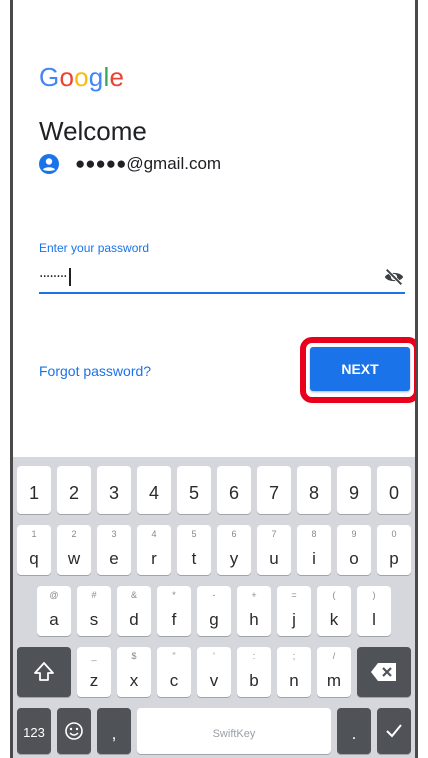 This screenshot has width=428, height=758. Describe the element at coordinates (234, 550) in the screenshot. I see `key-y: 6y` at that location.